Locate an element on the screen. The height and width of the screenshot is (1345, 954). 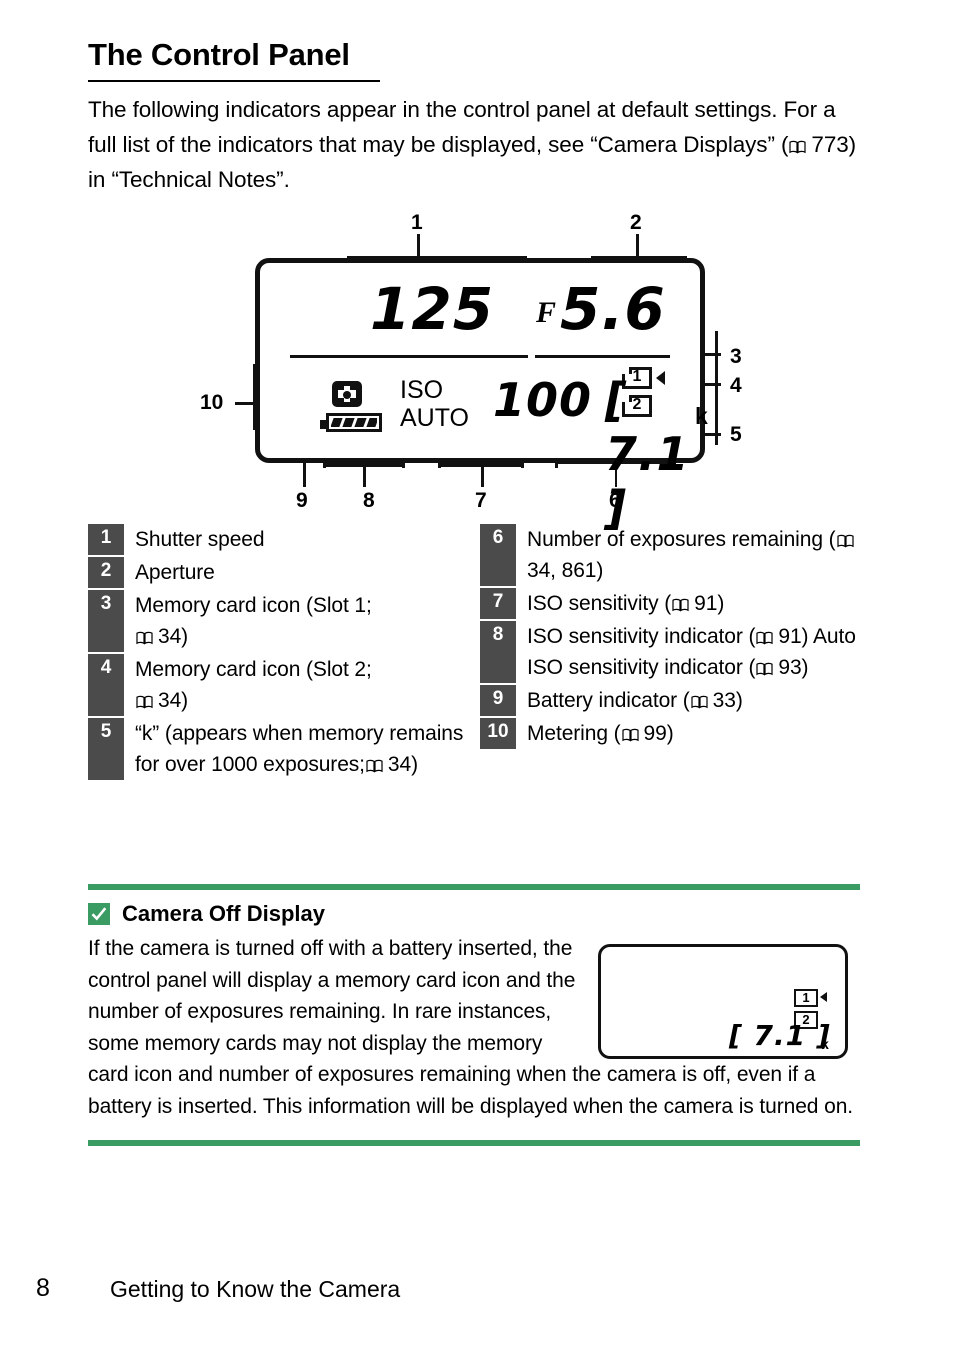
item-number-badge: 5 is located at coordinates (106, 749).